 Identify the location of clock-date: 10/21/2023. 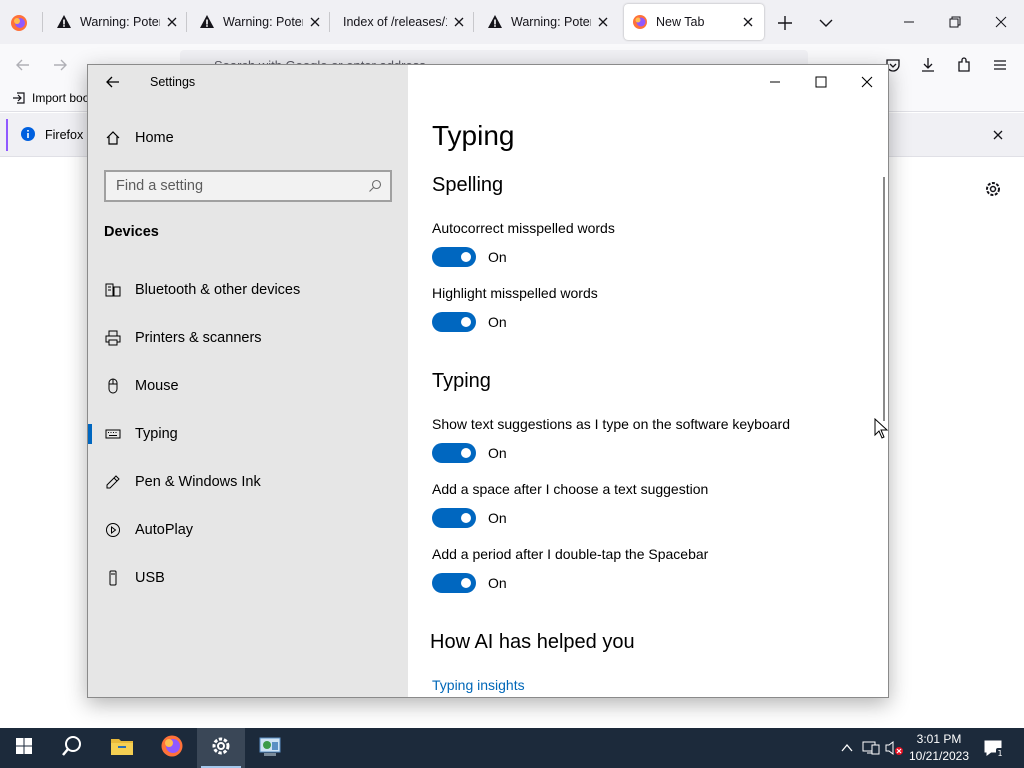
(939, 756).